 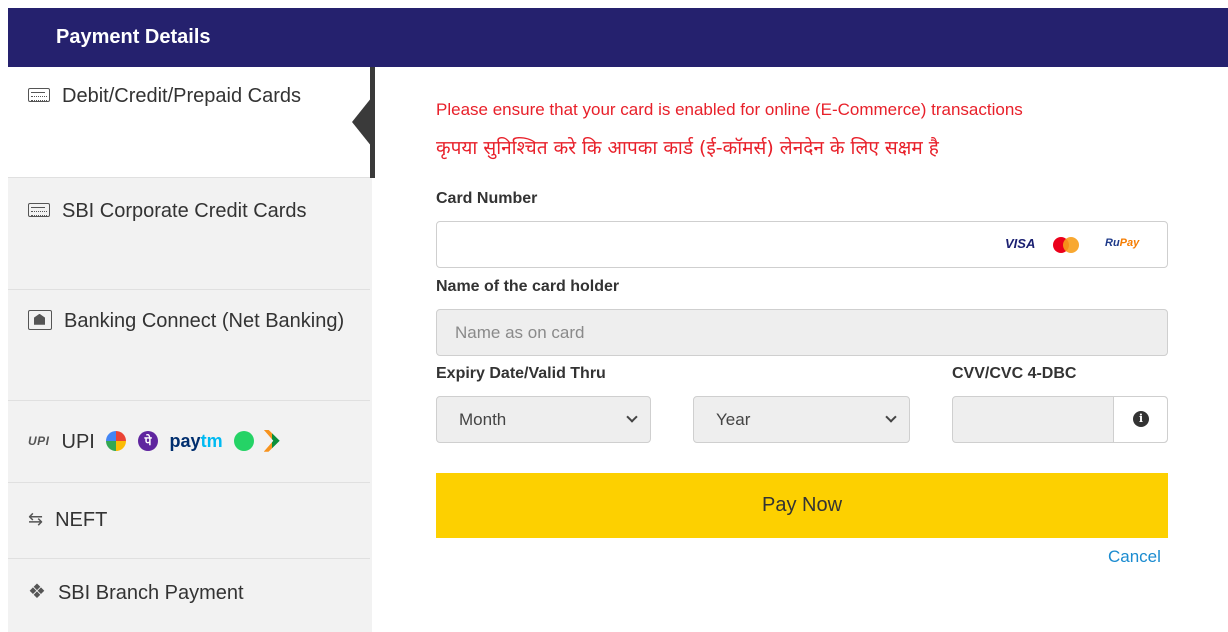 What do you see at coordinates (193, 593) in the screenshot?
I see `sidebar-item-label: ❖ SBI Branch Payment` at bounding box center [193, 593].